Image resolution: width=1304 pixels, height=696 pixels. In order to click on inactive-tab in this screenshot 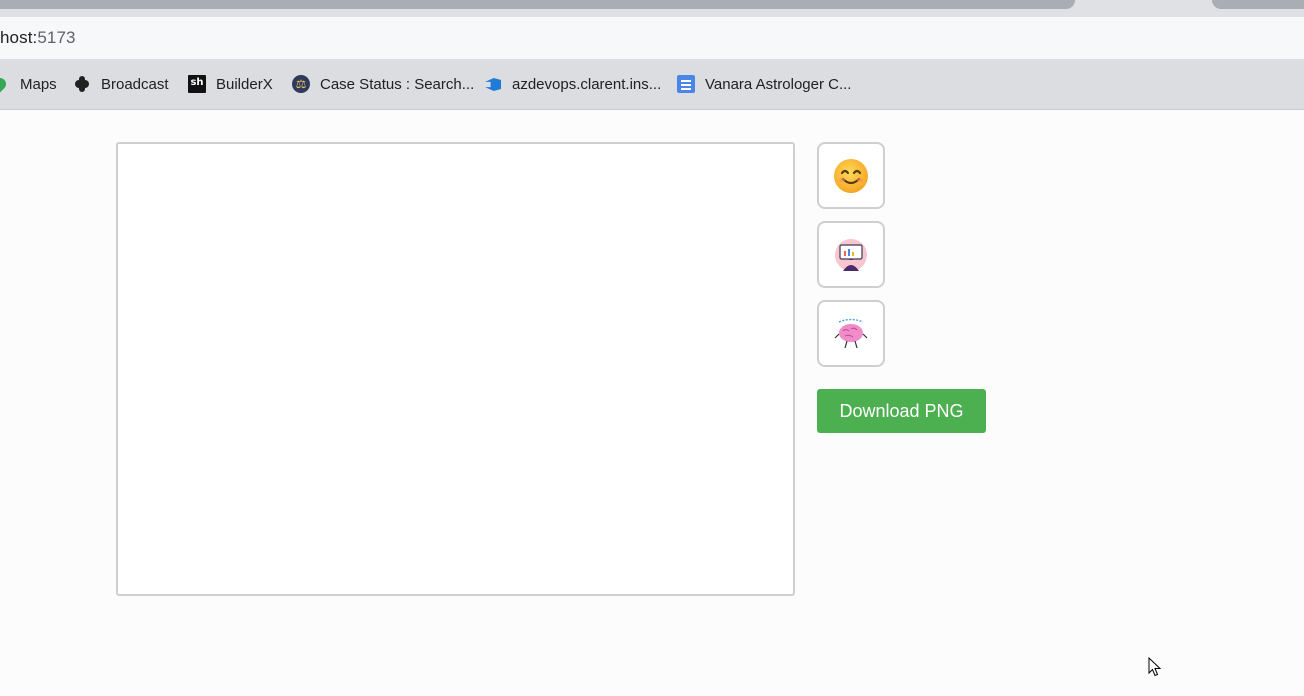, I will do `click(1258, 4)`.